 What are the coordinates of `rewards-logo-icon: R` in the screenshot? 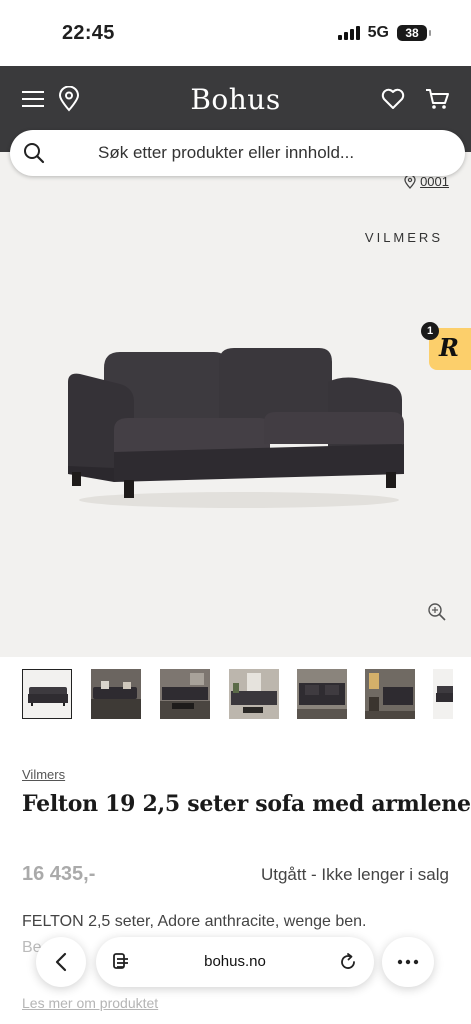 It's located at (449, 347).